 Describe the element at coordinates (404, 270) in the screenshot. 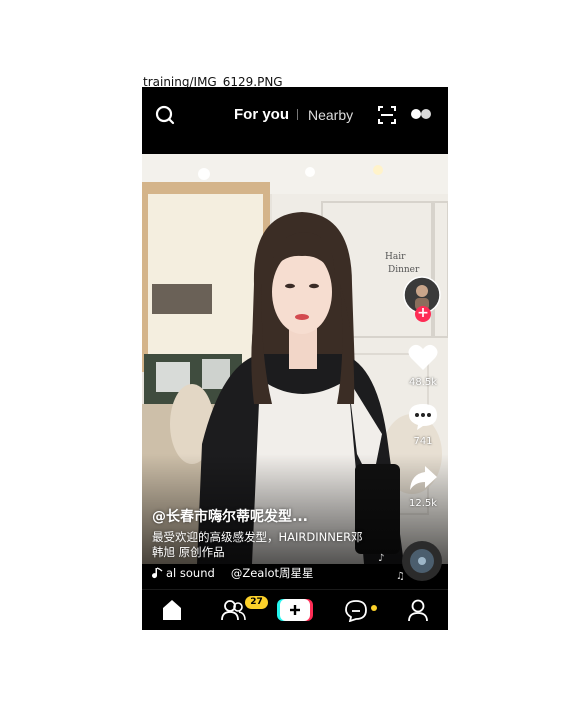

I see `sign-text-line2: Dinner` at that location.